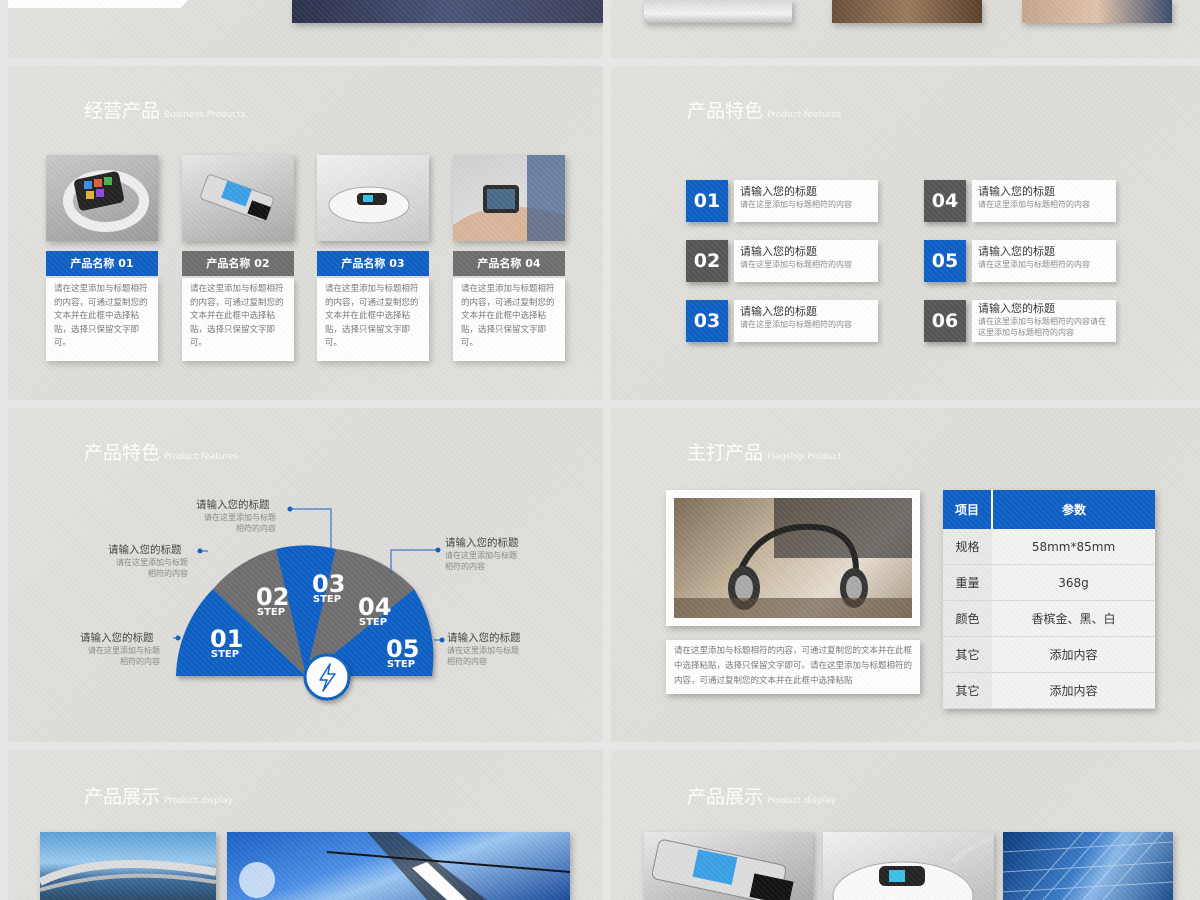 Image resolution: width=1200 pixels, height=900 pixels. I want to click on step-desc-5b: 相符的内容, so click(467, 661).